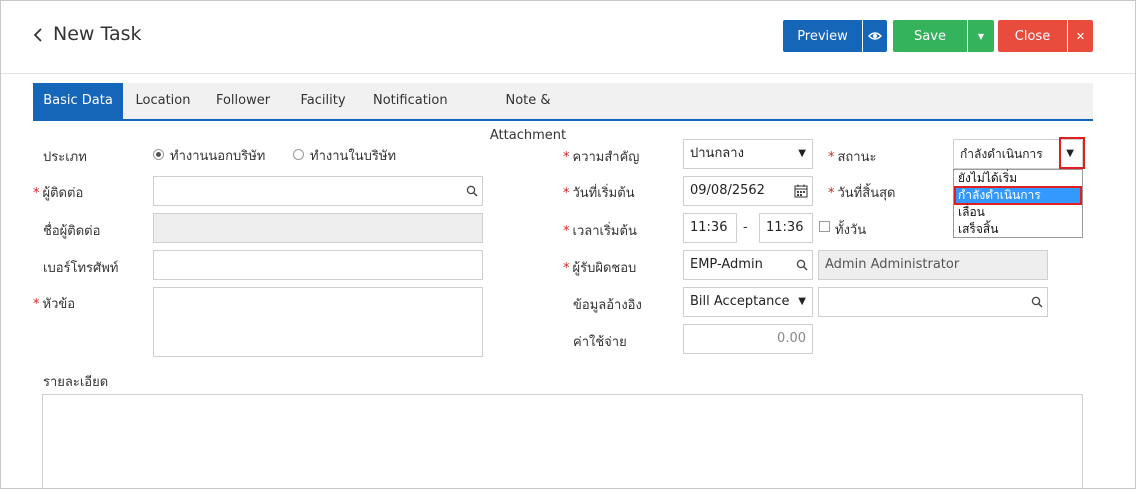 The height and width of the screenshot is (489, 1136). I want to click on page-title: New Task, so click(97, 34).